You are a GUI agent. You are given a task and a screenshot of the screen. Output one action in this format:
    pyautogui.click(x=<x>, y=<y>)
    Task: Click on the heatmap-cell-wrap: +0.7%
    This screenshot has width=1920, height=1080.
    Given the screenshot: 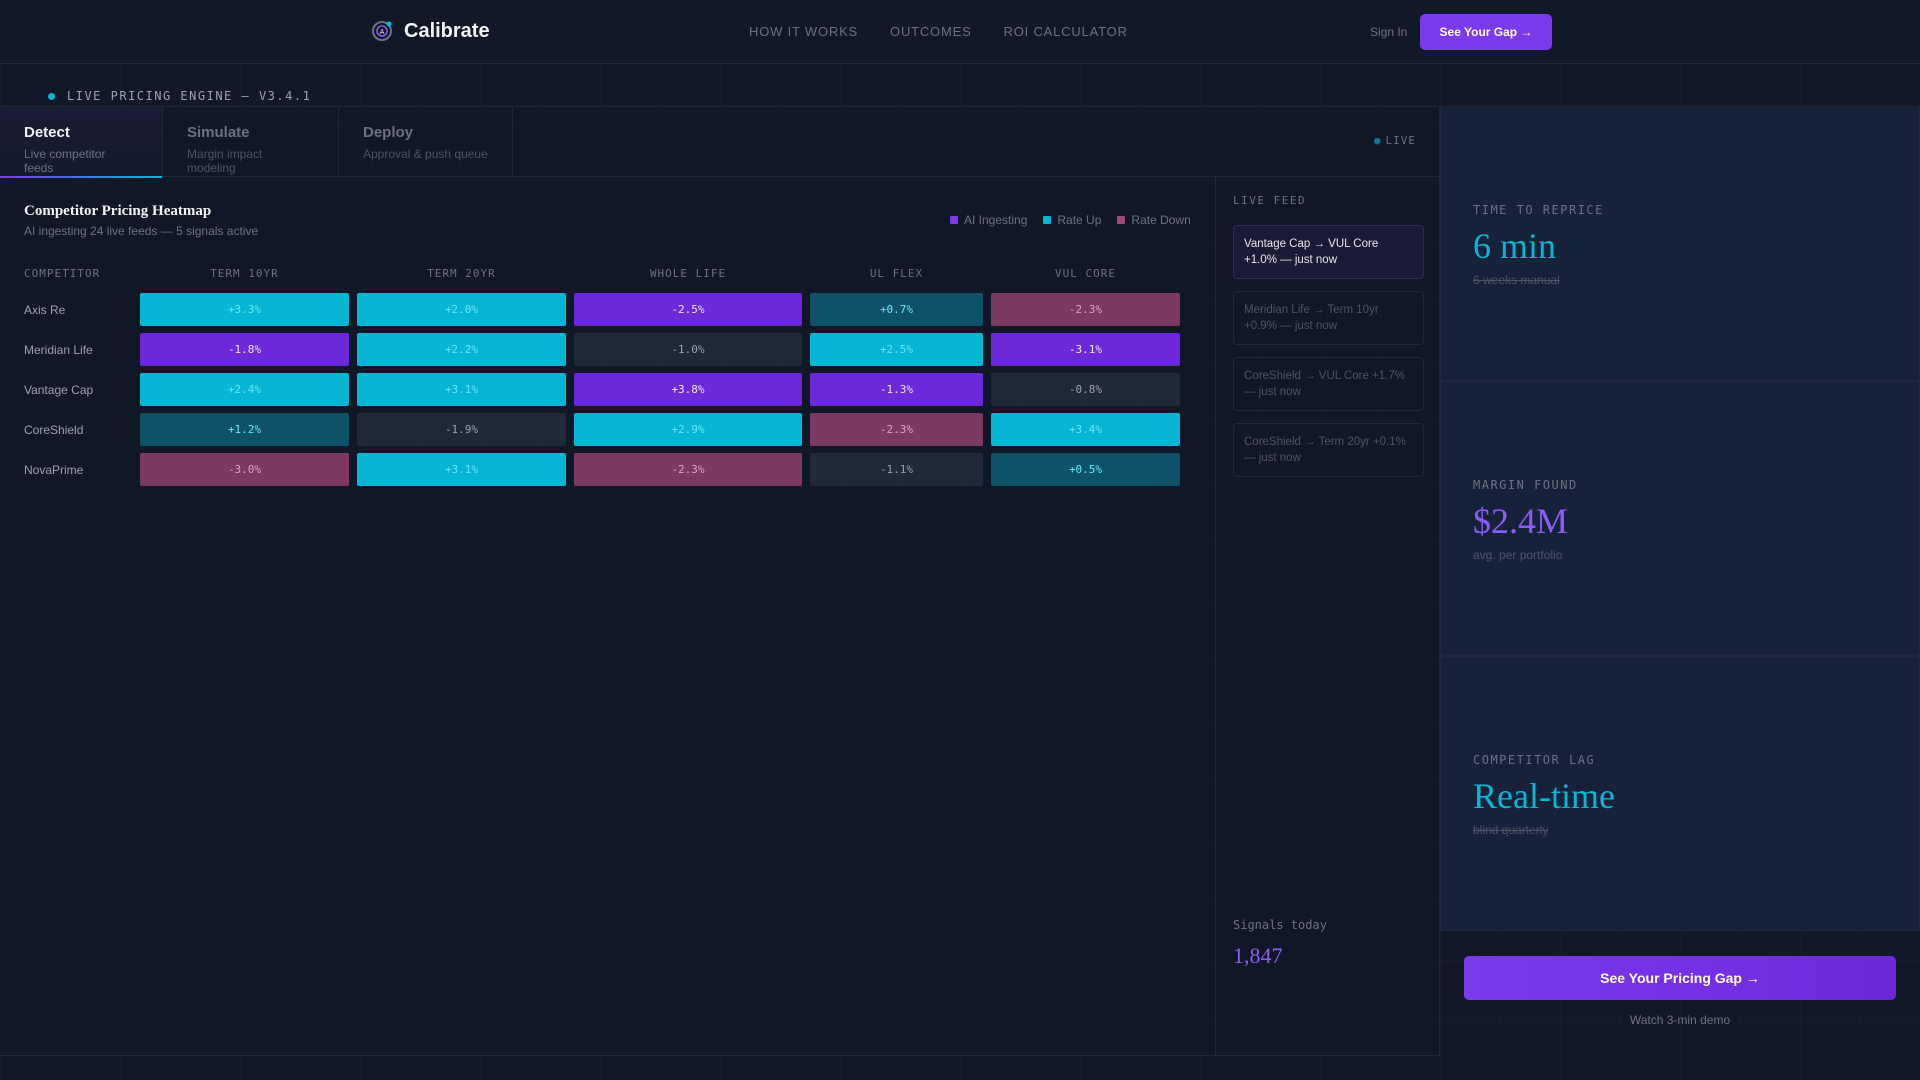 What is the action you would take?
    pyautogui.click(x=896, y=309)
    